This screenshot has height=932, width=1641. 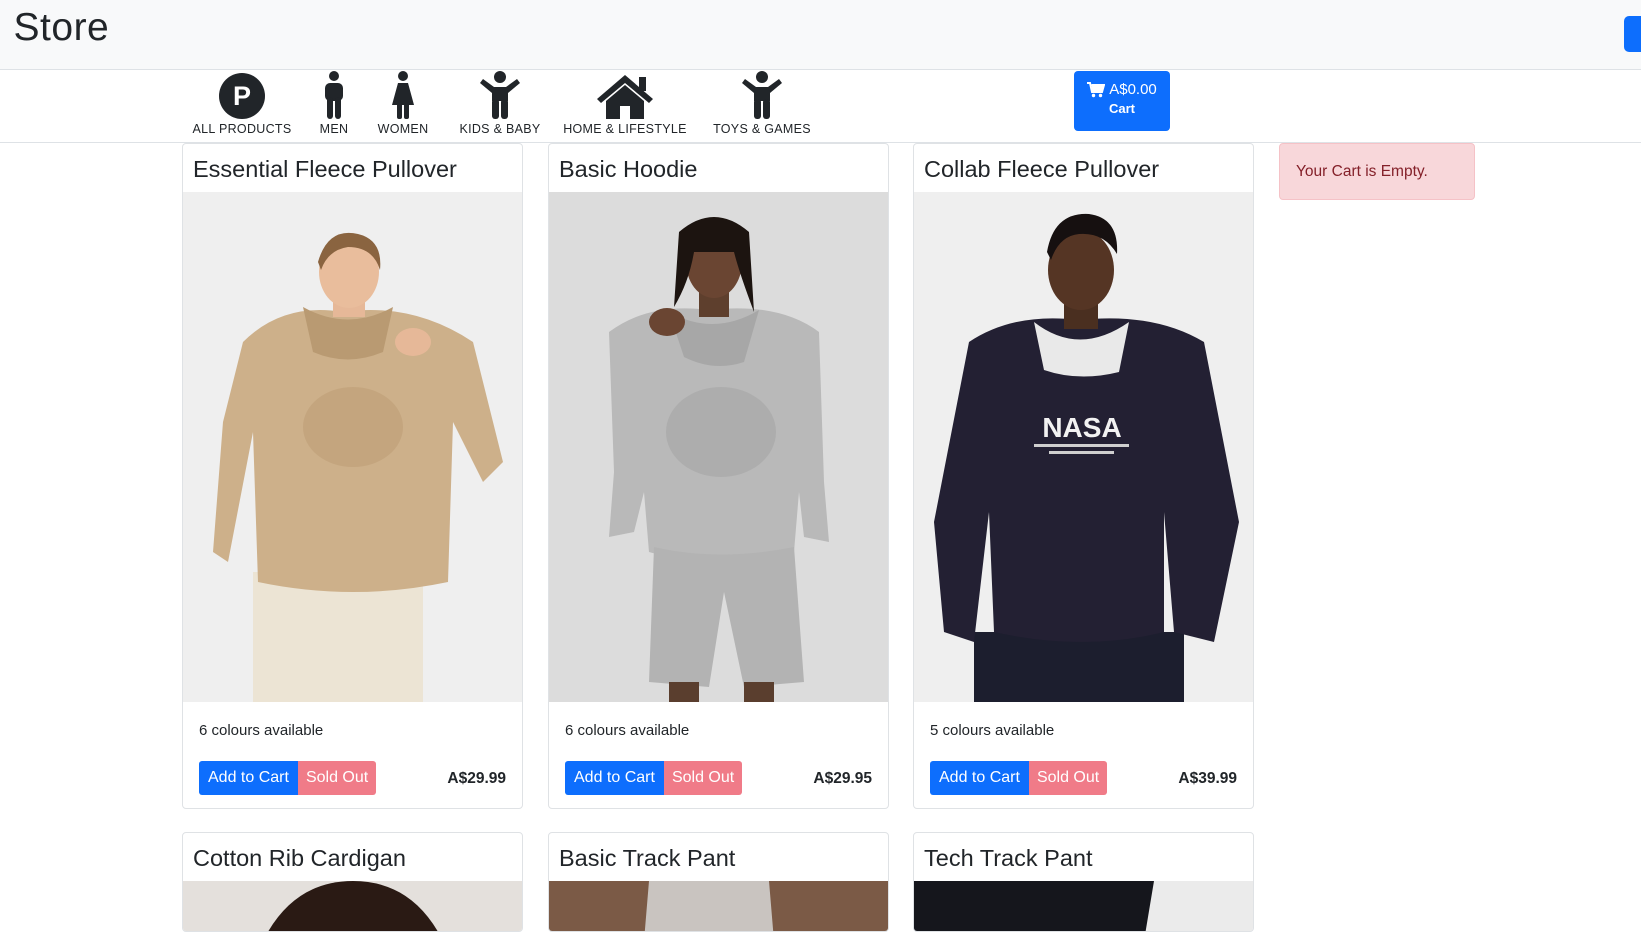 I want to click on nav-label: MEN, so click(x=334, y=129).